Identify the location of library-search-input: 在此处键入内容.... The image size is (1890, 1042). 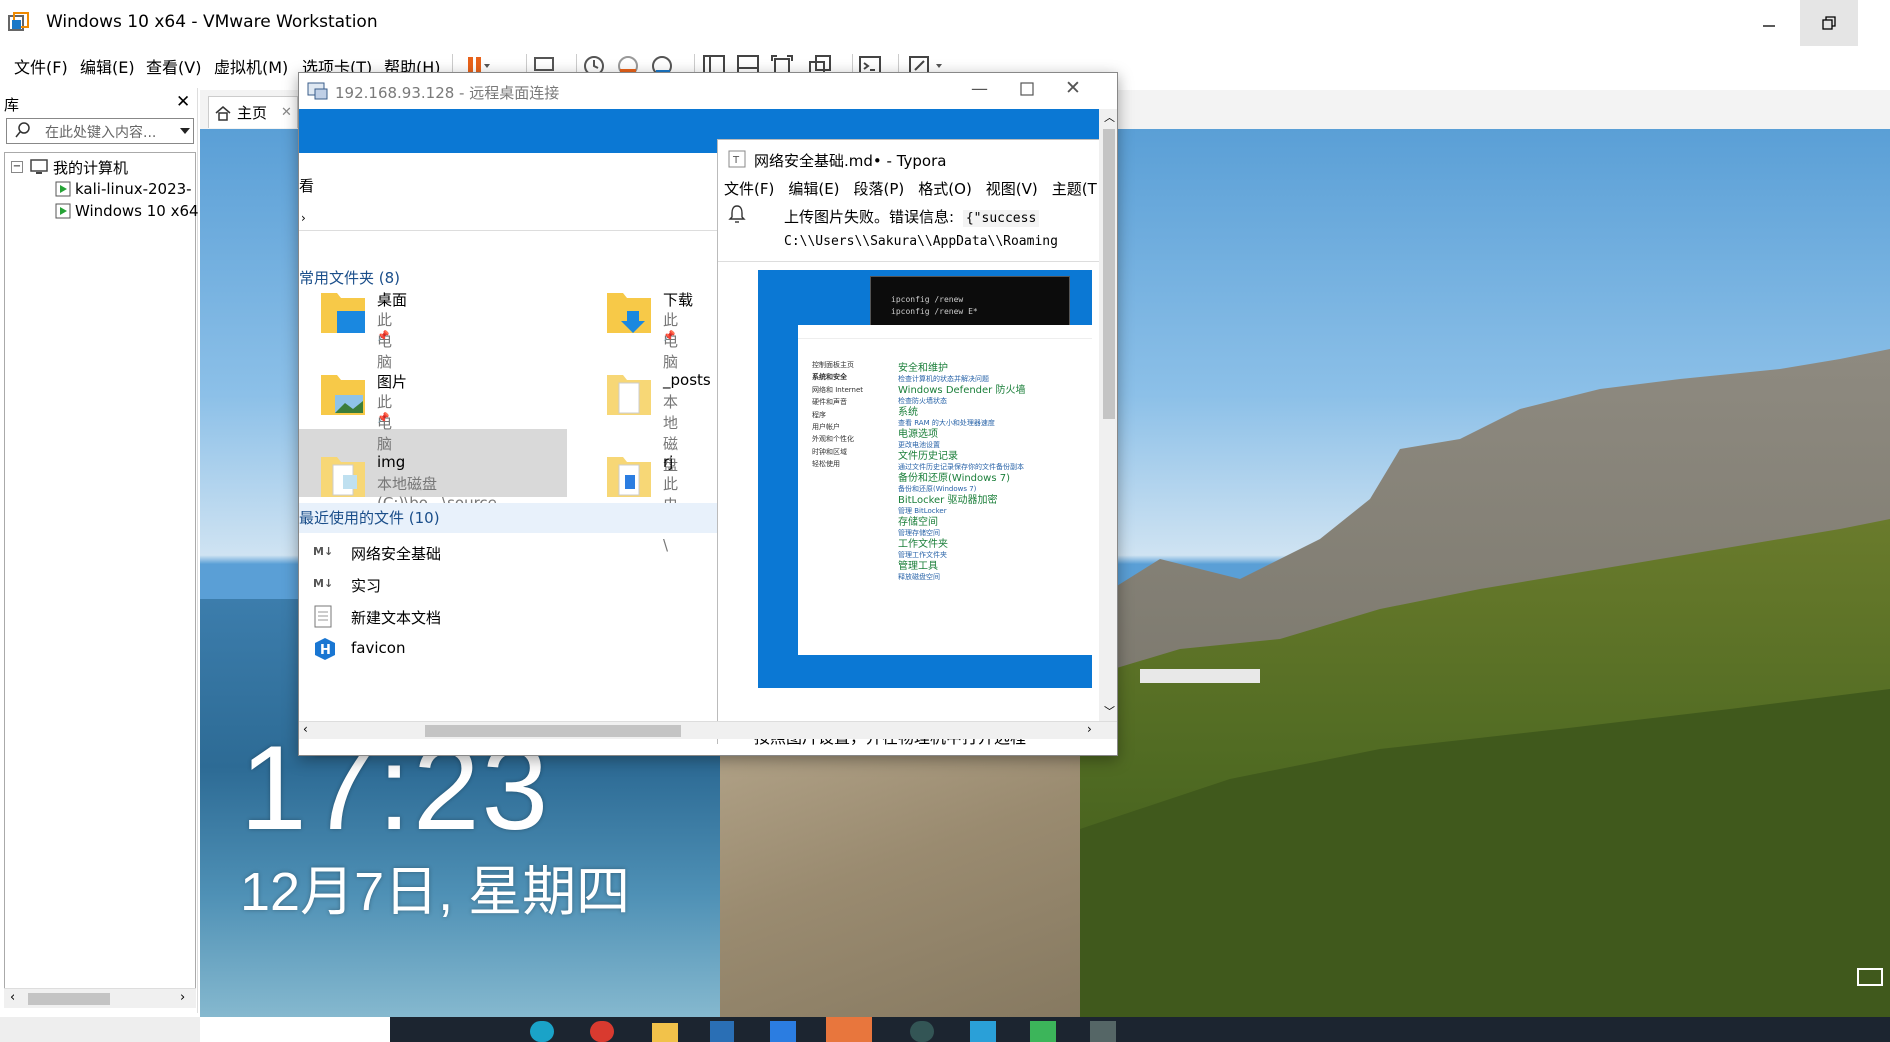
(100, 131).